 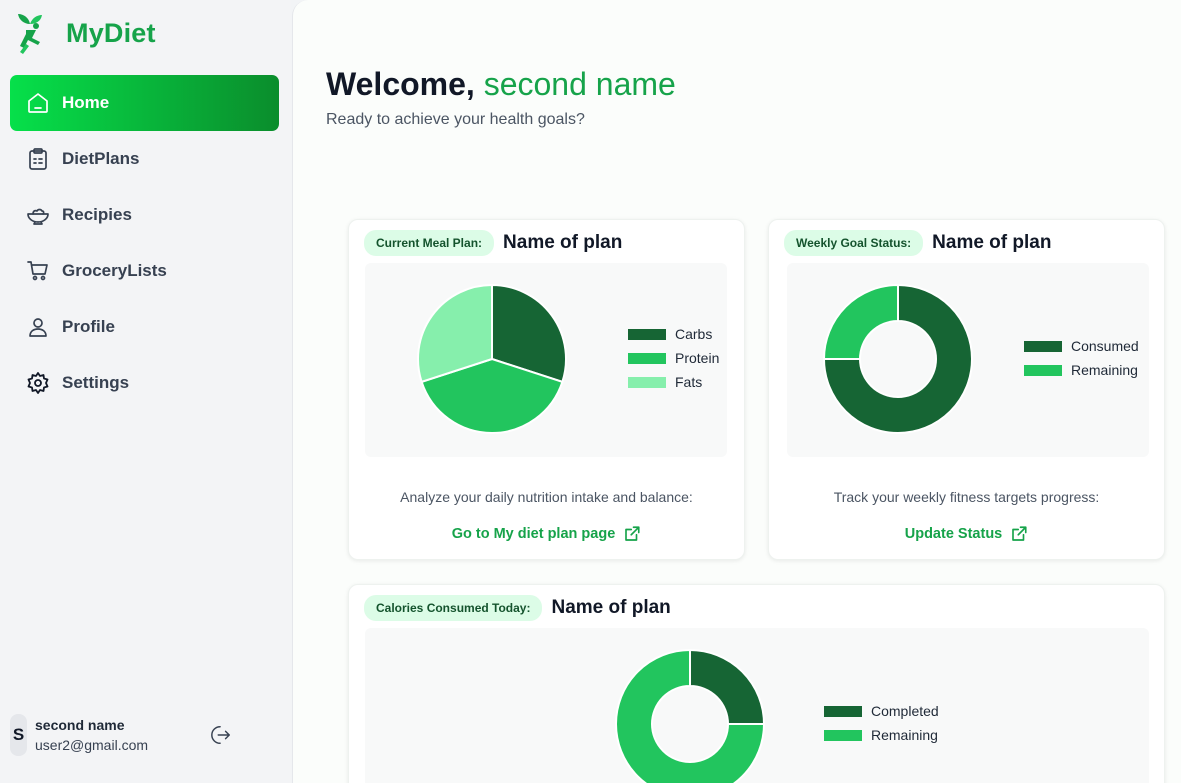 What do you see at coordinates (144, 215) in the screenshot?
I see `sidebar-item-recipies: Recipies` at bounding box center [144, 215].